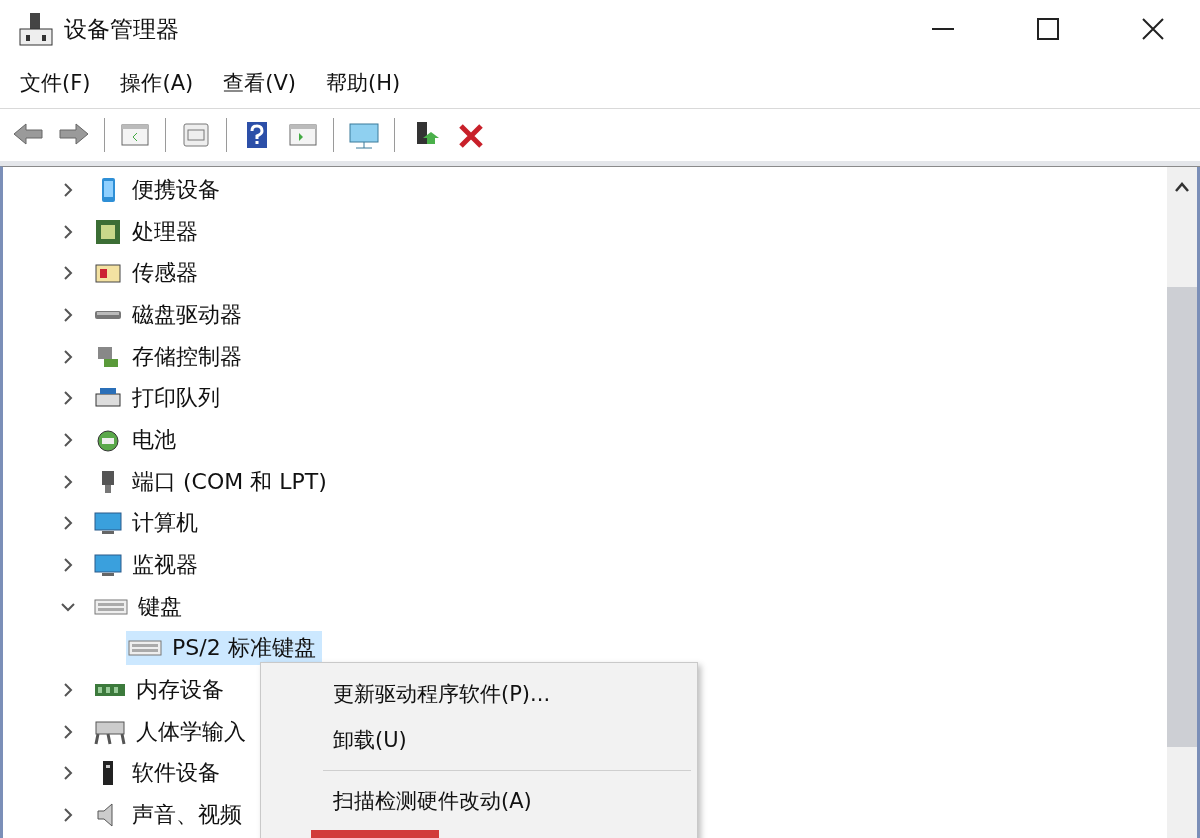 The width and height of the screenshot is (1200, 838). I want to click on tree-item: 磁盘驱动器, so click(170, 314).